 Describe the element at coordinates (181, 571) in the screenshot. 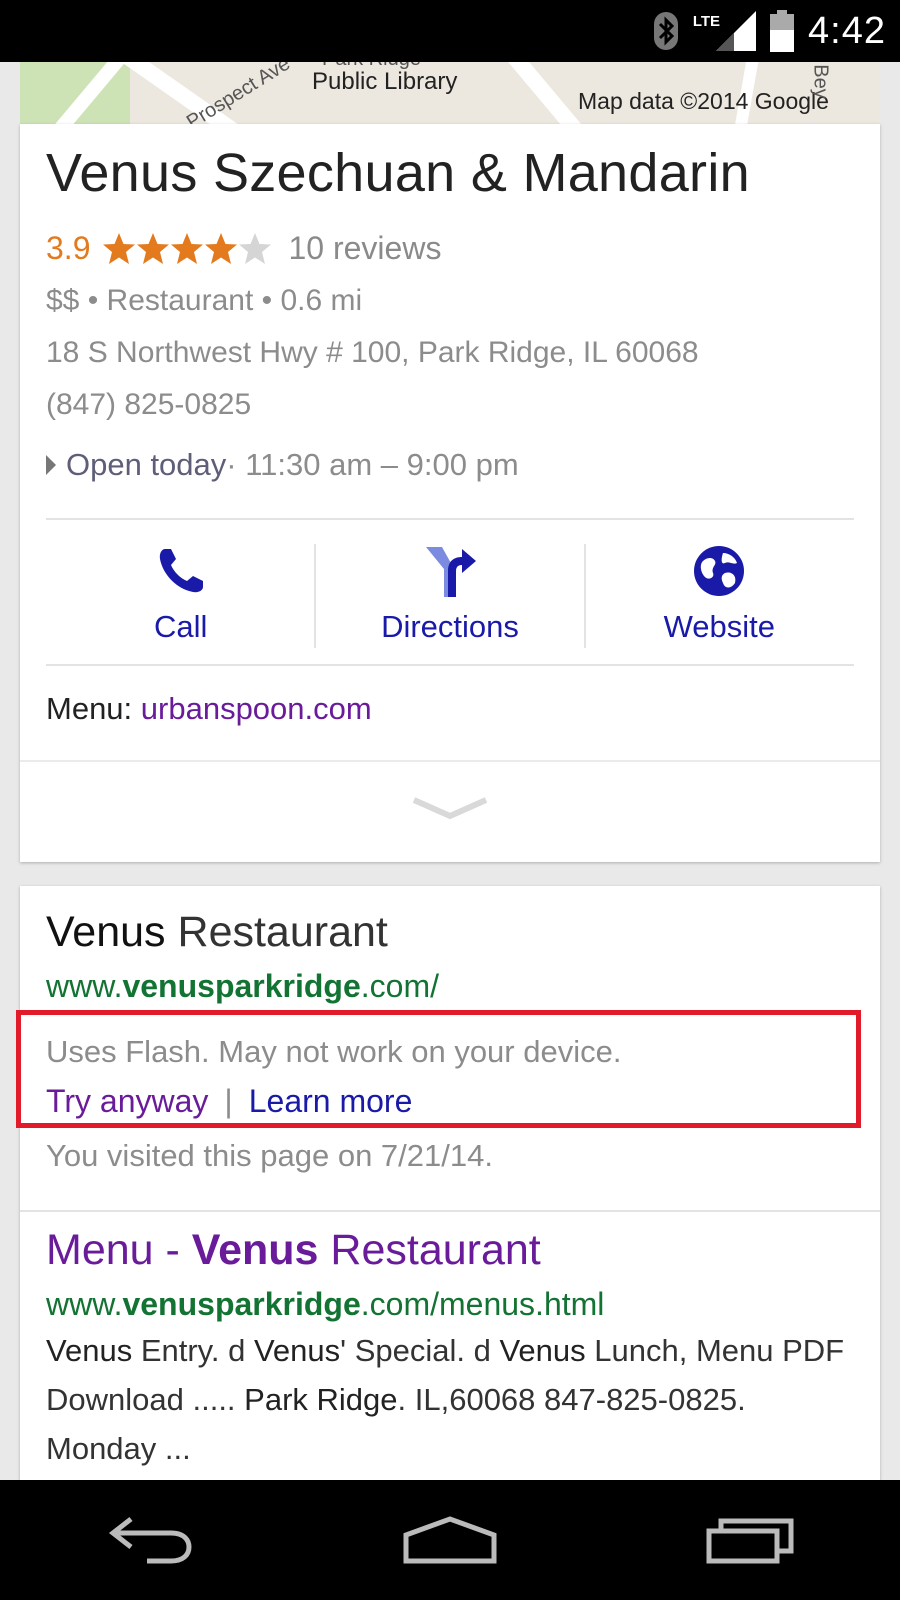

I see `phone-icon` at that location.